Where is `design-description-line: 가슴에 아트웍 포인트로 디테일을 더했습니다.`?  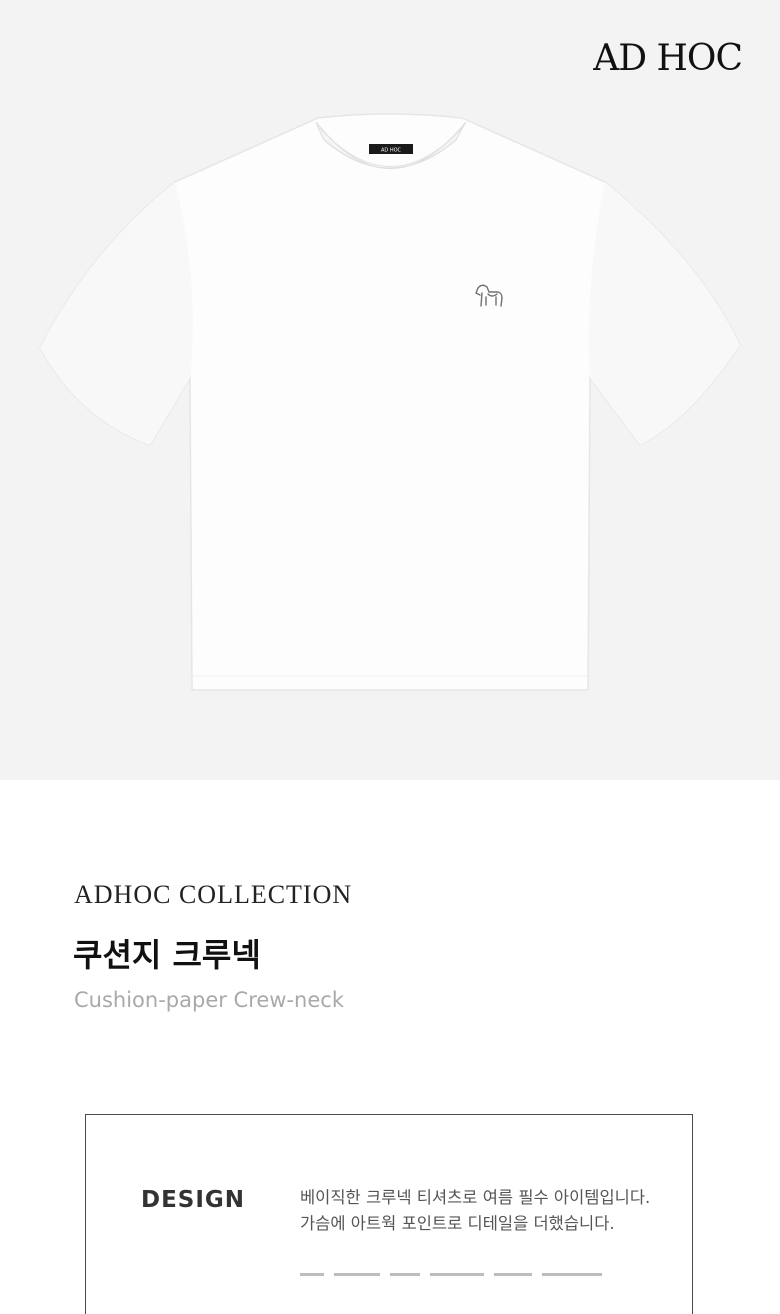
design-description-line: 가슴에 아트웍 포인트로 디테일을 더했습니다. is located at coordinates (457, 1223).